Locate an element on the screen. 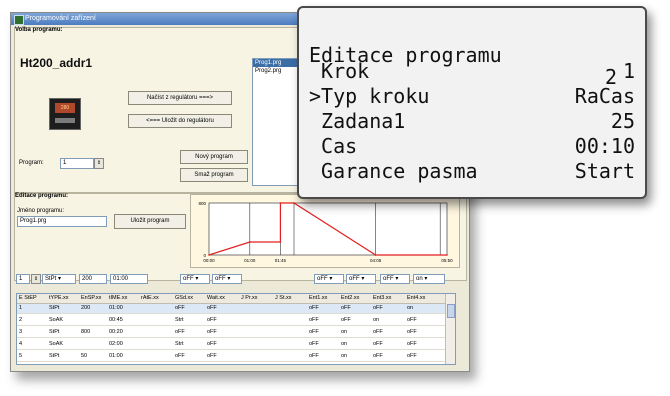  delete-program-button: Smaž program is located at coordinates (214, 175).